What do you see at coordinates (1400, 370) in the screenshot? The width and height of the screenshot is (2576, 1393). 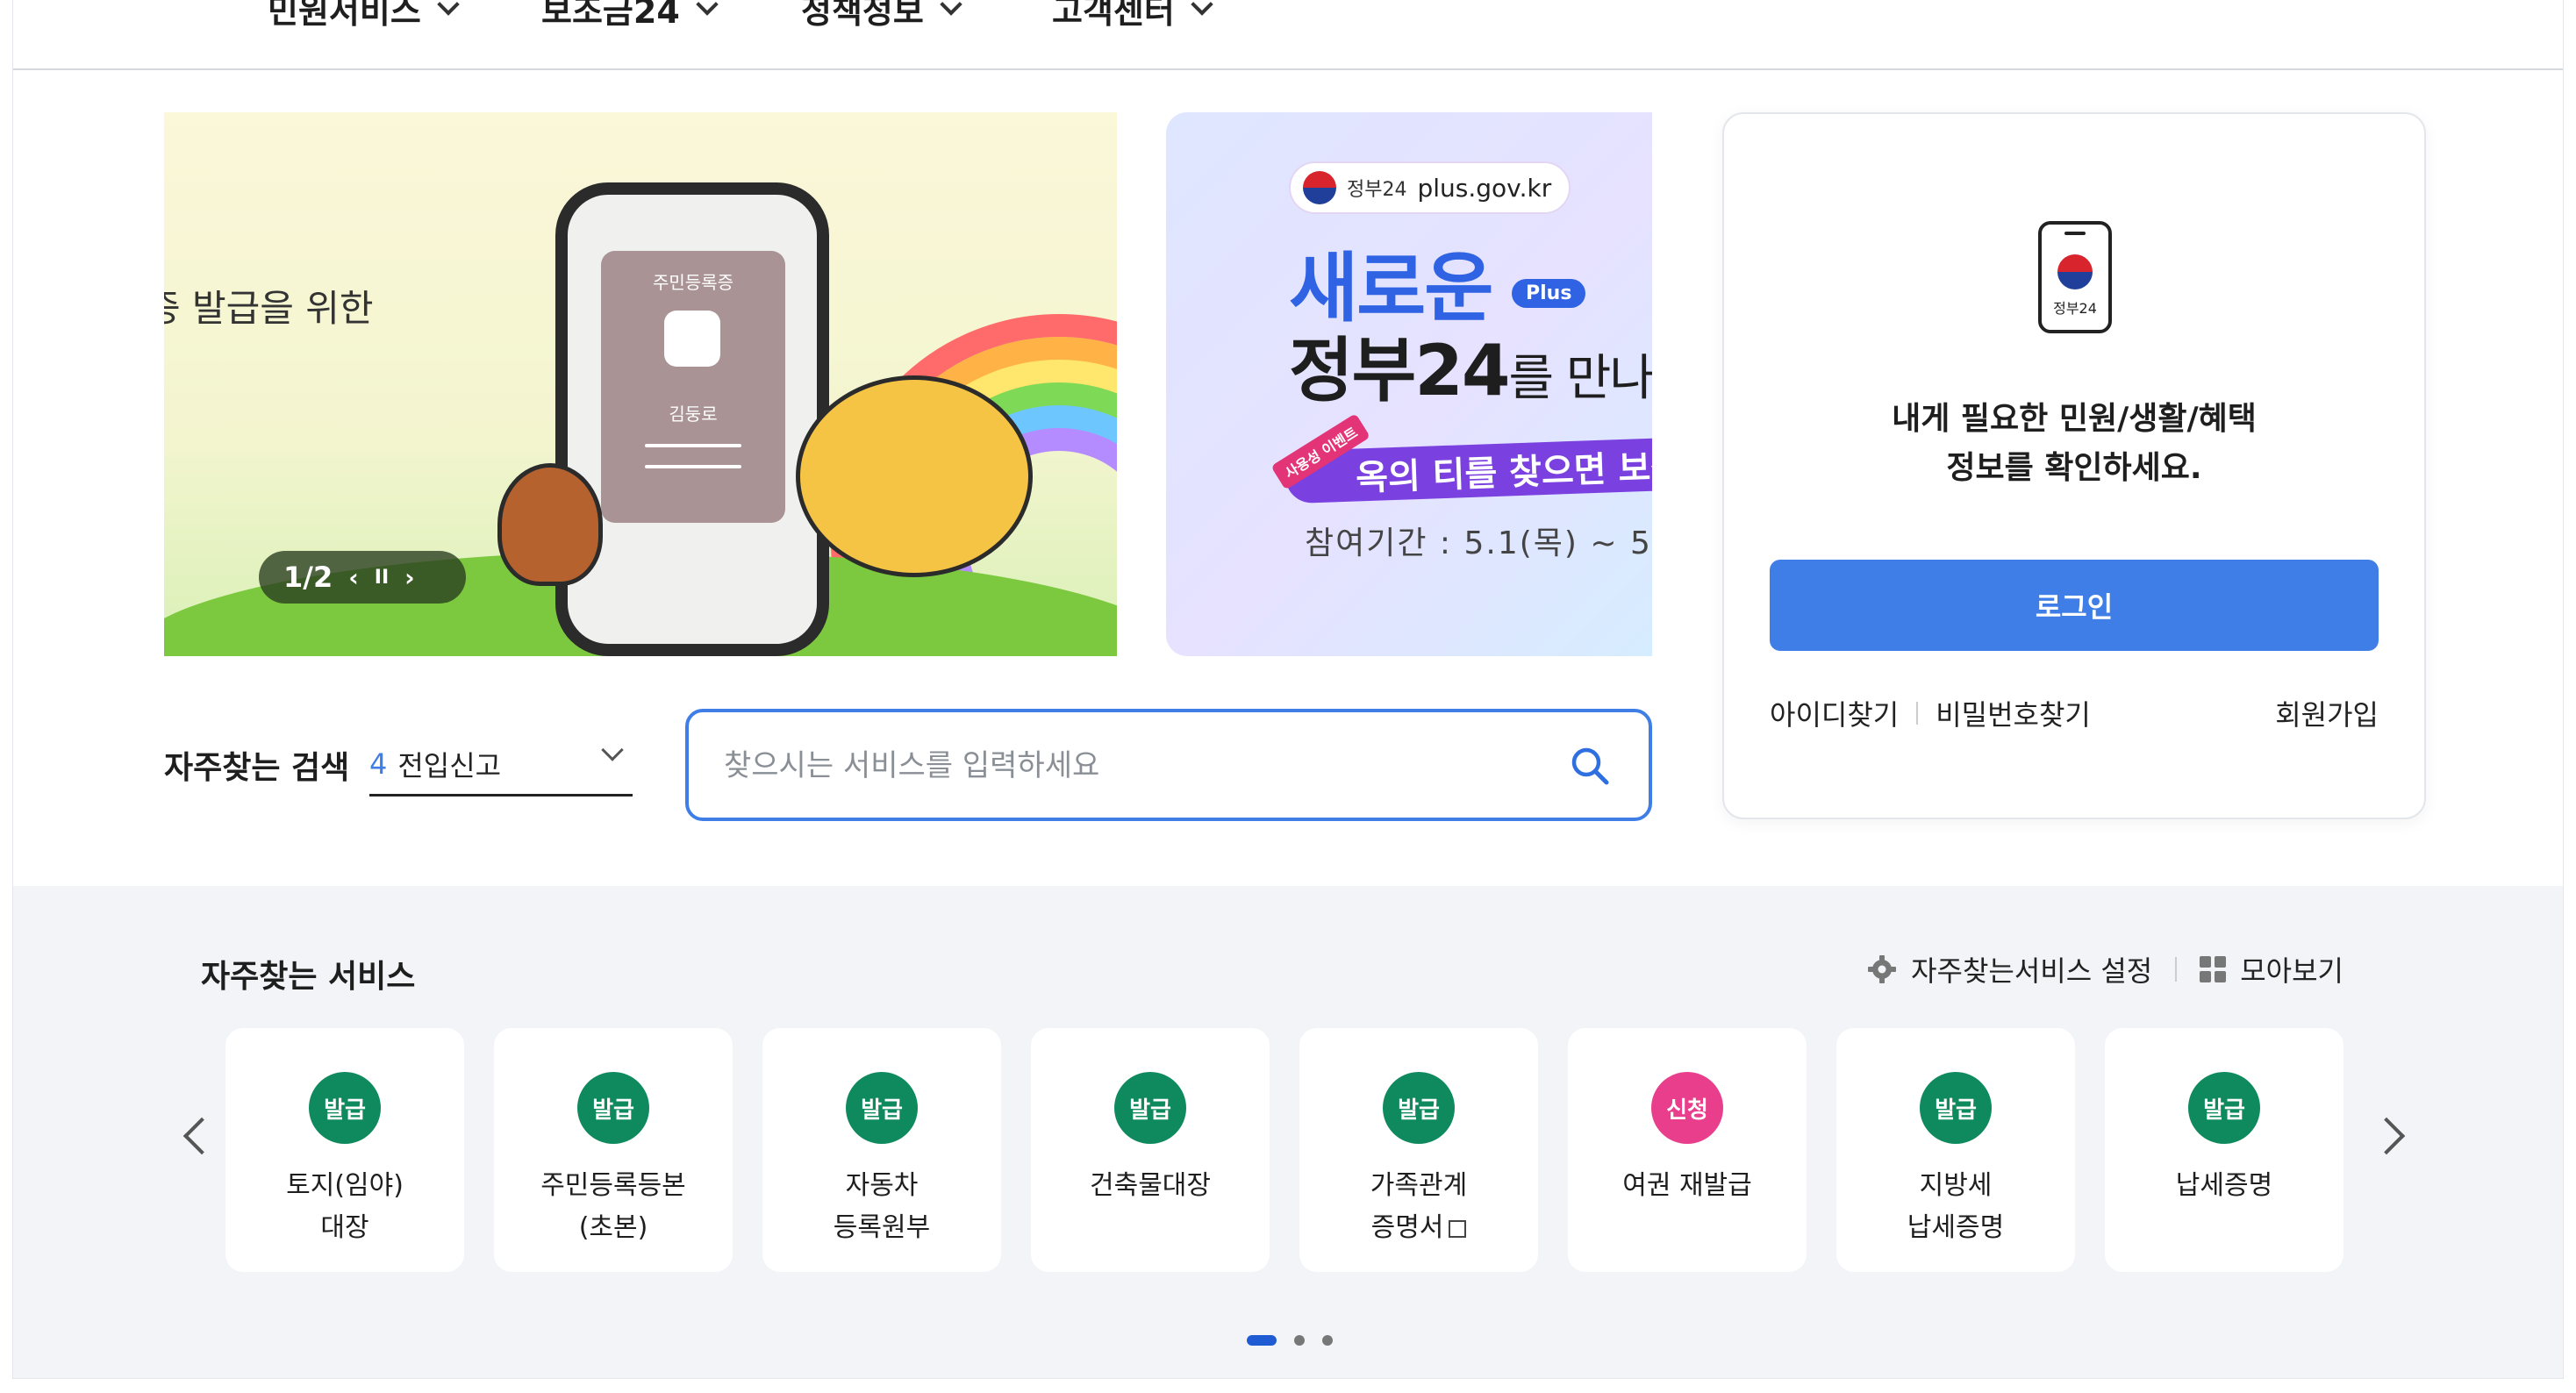 I see `headline-brand: 정부24` at bounding box center [1400, 370].